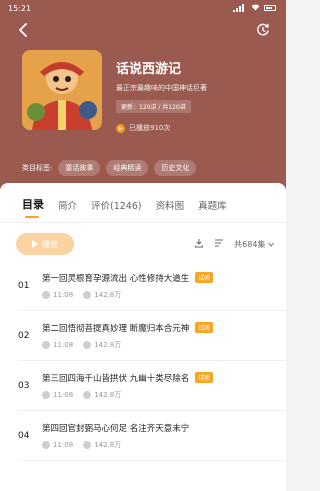 This screenshot has width=320, height=491. I want to click on play-all-button: 播放, so click(45, 244).